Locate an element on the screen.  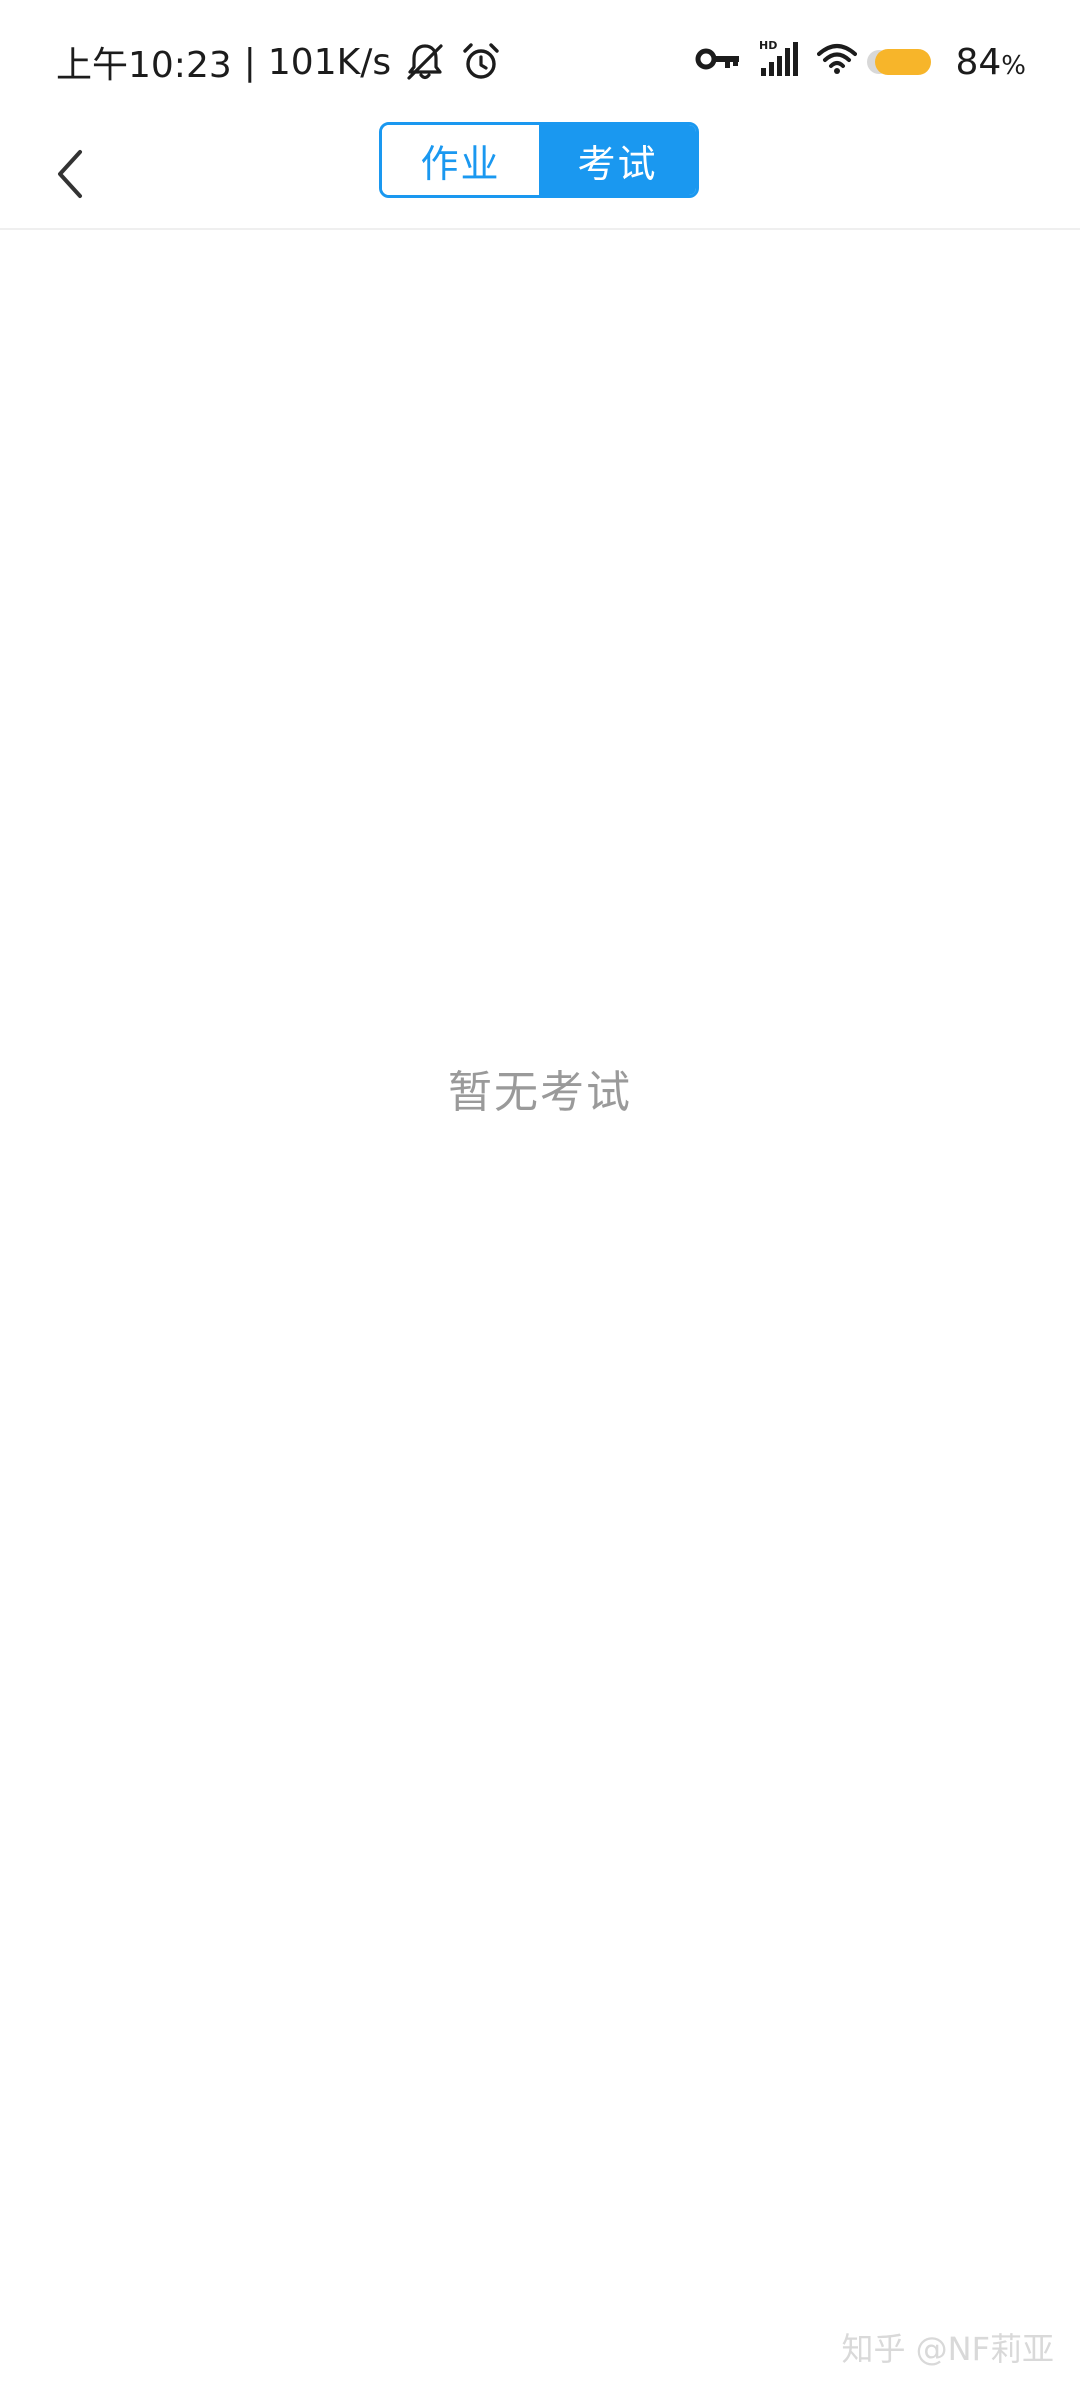
tab-switcher: 作业 考试 is located at coordinates (539, 160).